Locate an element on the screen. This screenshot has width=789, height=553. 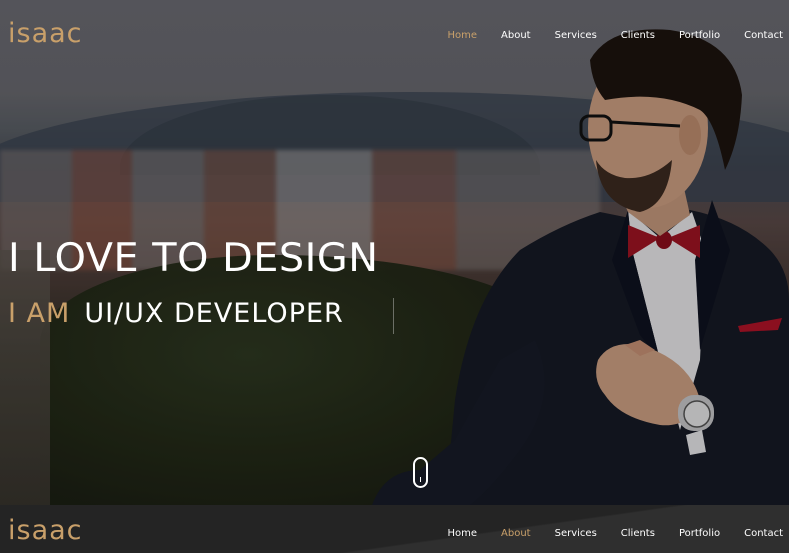
sticky-nav-item-clients: Clients is located at coordinates (638, 533).